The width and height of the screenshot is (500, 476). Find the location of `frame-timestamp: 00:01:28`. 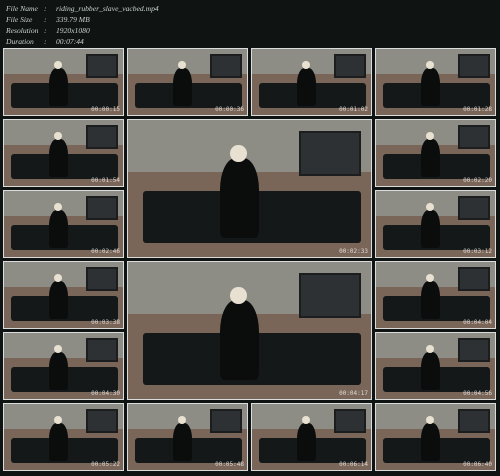

frame-timestamp: 00:01:28 is located at coordinates (477, 109).